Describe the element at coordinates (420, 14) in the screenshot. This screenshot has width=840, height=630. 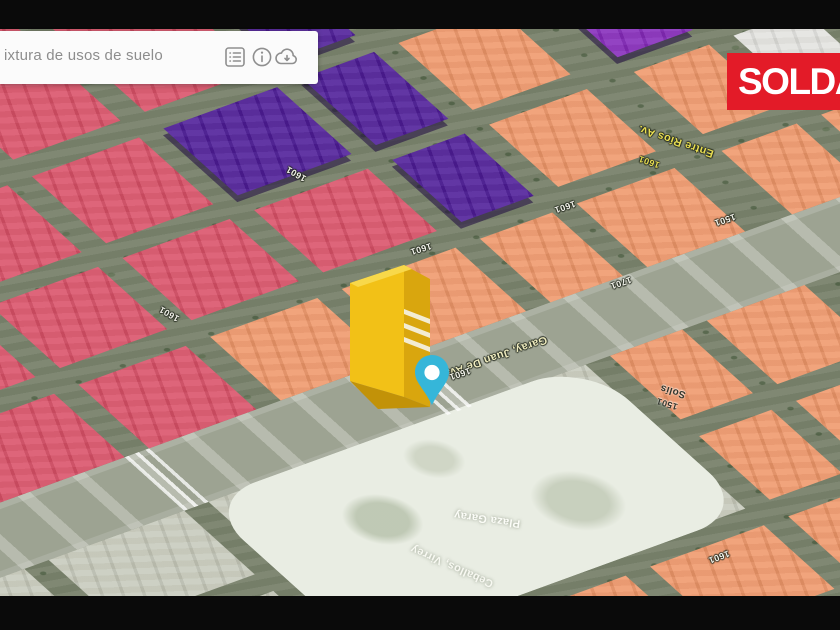
I see `letterbox-top` at that location.